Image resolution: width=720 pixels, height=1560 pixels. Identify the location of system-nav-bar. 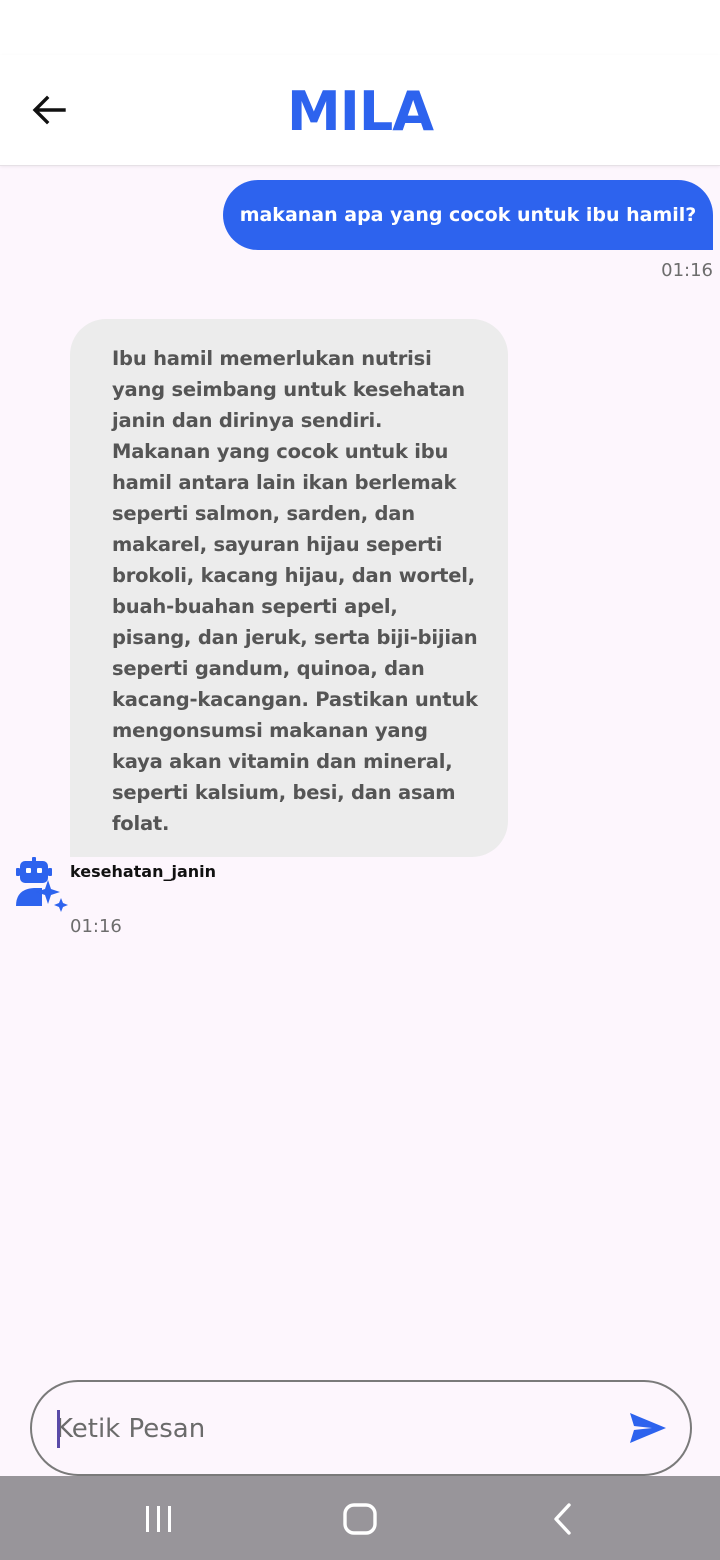
(360, 1518).